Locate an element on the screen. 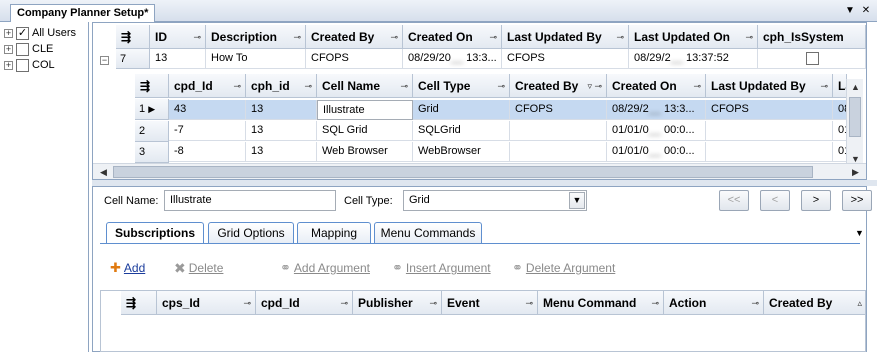  collapse-icon: − is located at coordinates (104, 60).